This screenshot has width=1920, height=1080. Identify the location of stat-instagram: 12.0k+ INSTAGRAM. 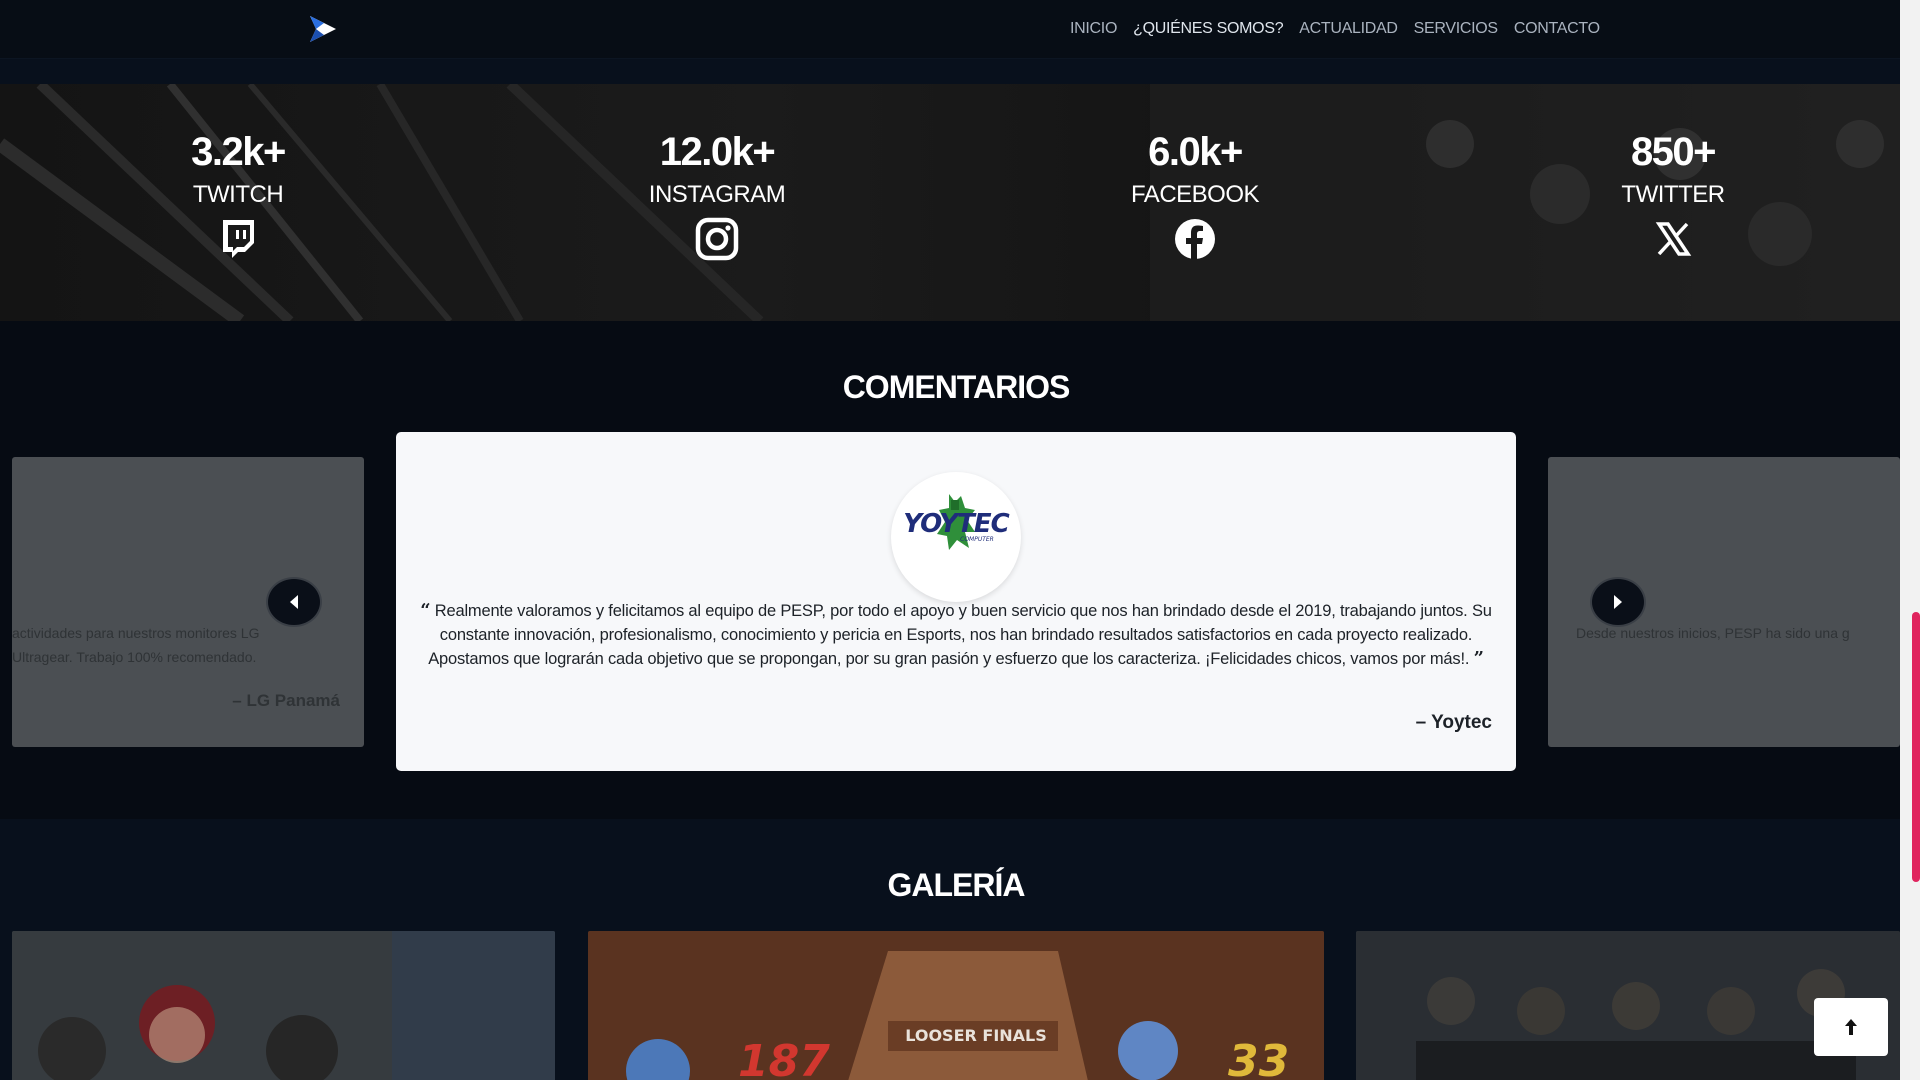
(717, 172).